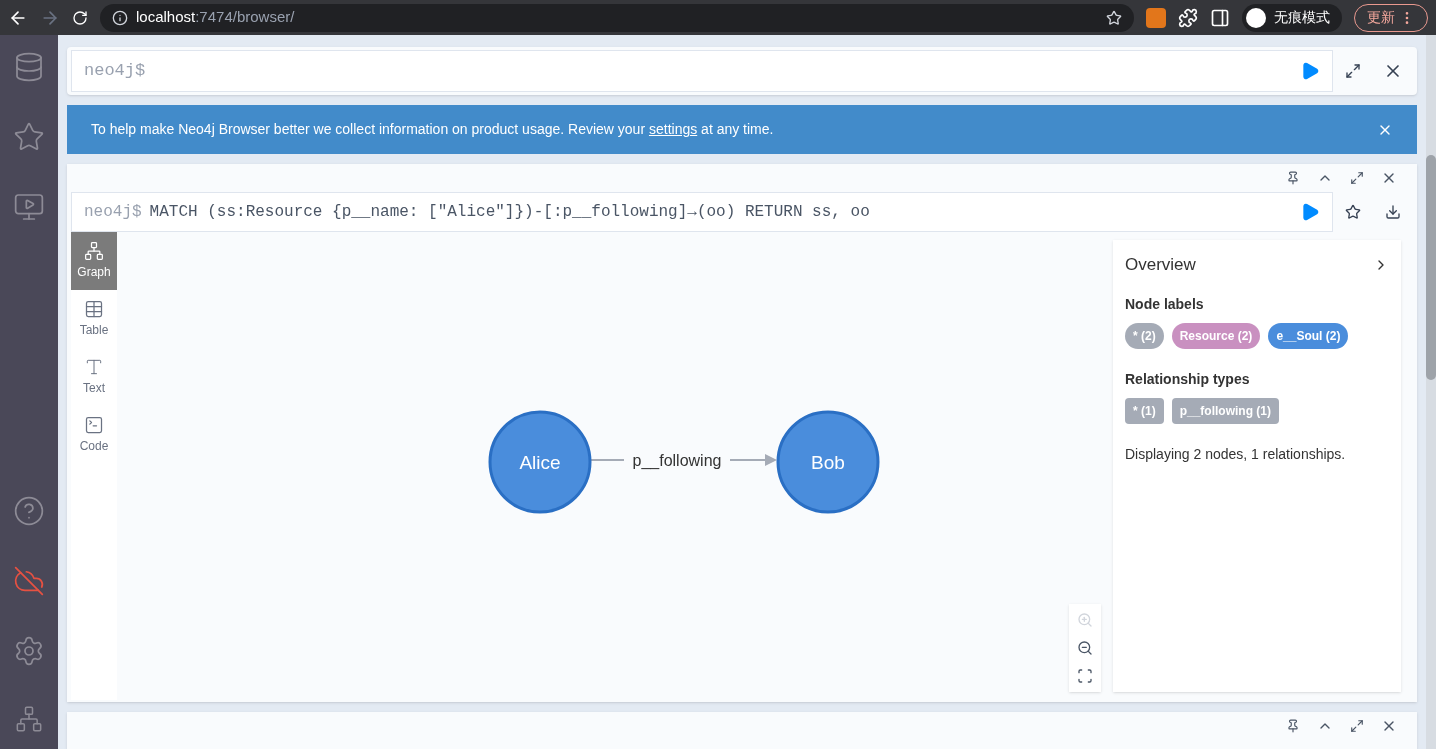 The width and height of the screenshot is (1436, 749). What do you see at coordinates (1292, 17) in the screenshot?
I see `profile-chip: 无痕模式` at bounding box center [1292, 17].